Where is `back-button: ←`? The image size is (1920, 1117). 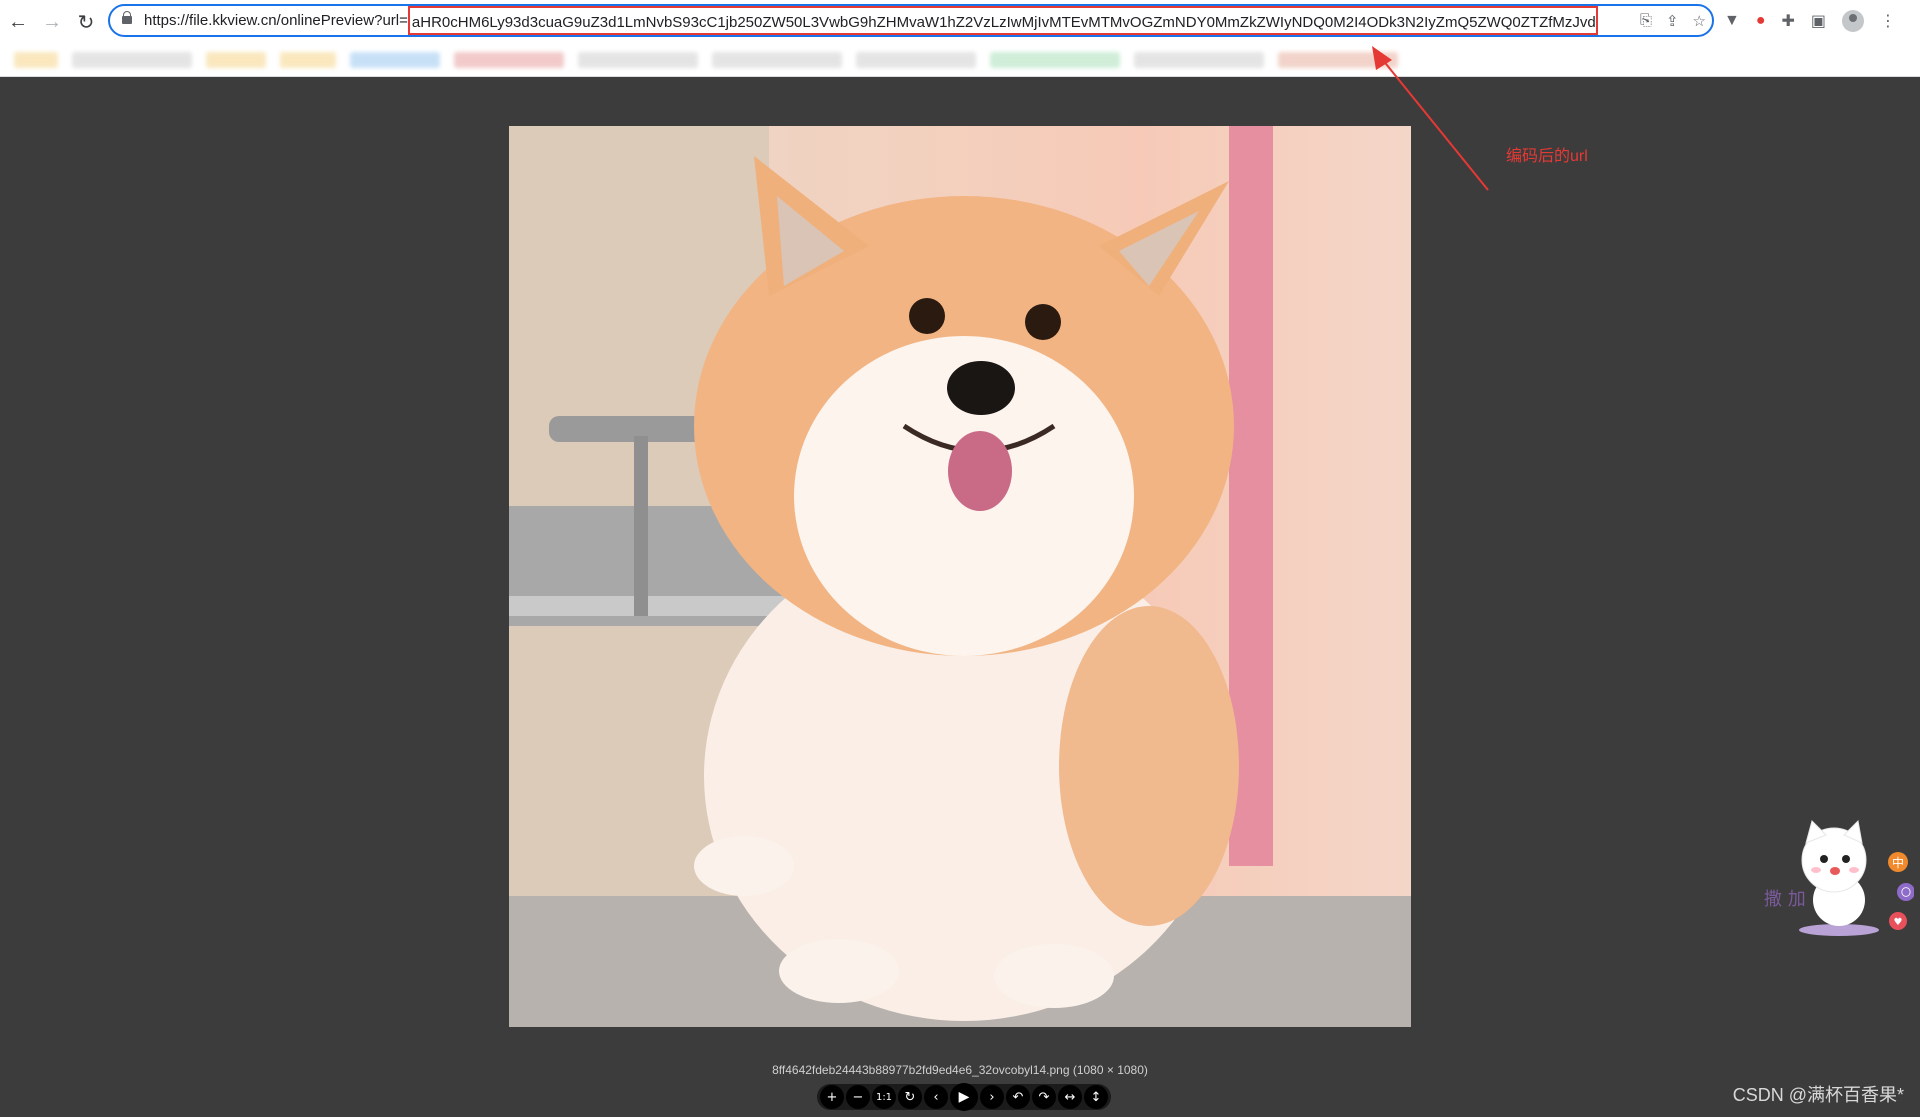
back-button: ← is located at coordinates (18, 22).